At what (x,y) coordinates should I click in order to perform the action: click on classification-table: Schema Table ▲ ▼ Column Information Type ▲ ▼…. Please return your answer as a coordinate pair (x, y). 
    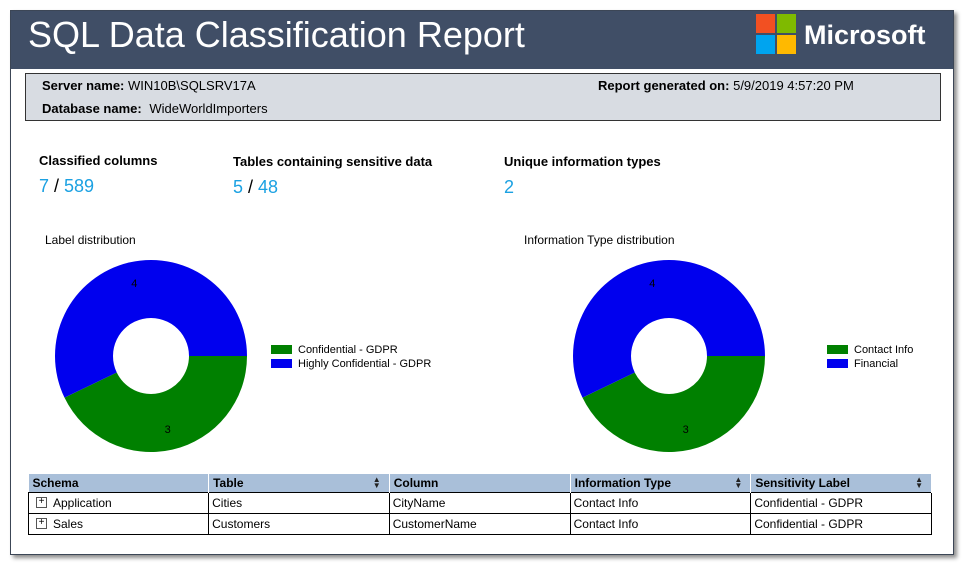
    Looking at the image, I should click on (479, 504).